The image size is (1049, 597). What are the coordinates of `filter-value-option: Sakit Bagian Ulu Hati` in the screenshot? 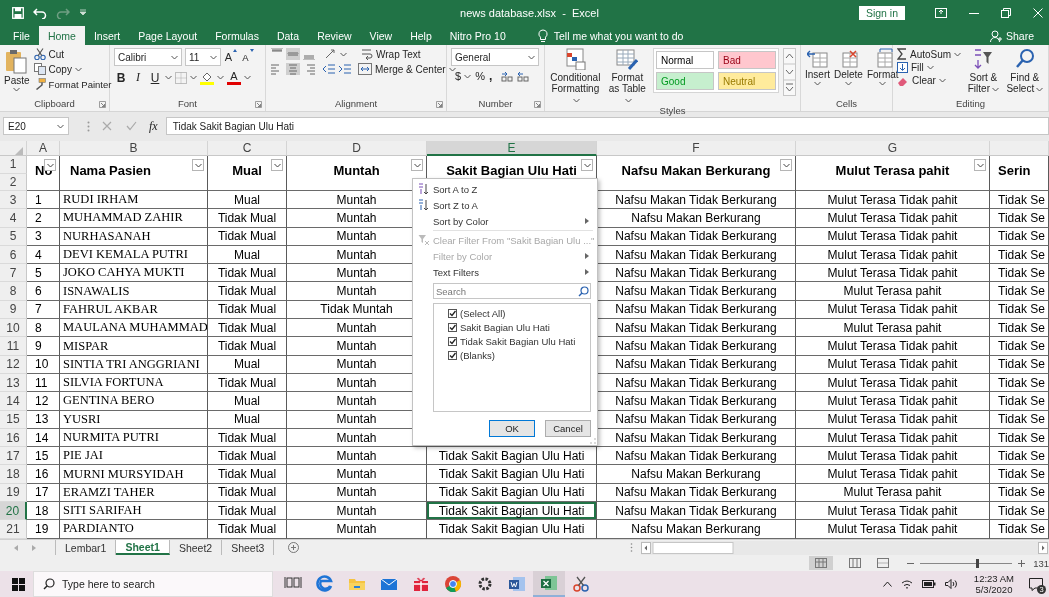 It's located at (519, 327).